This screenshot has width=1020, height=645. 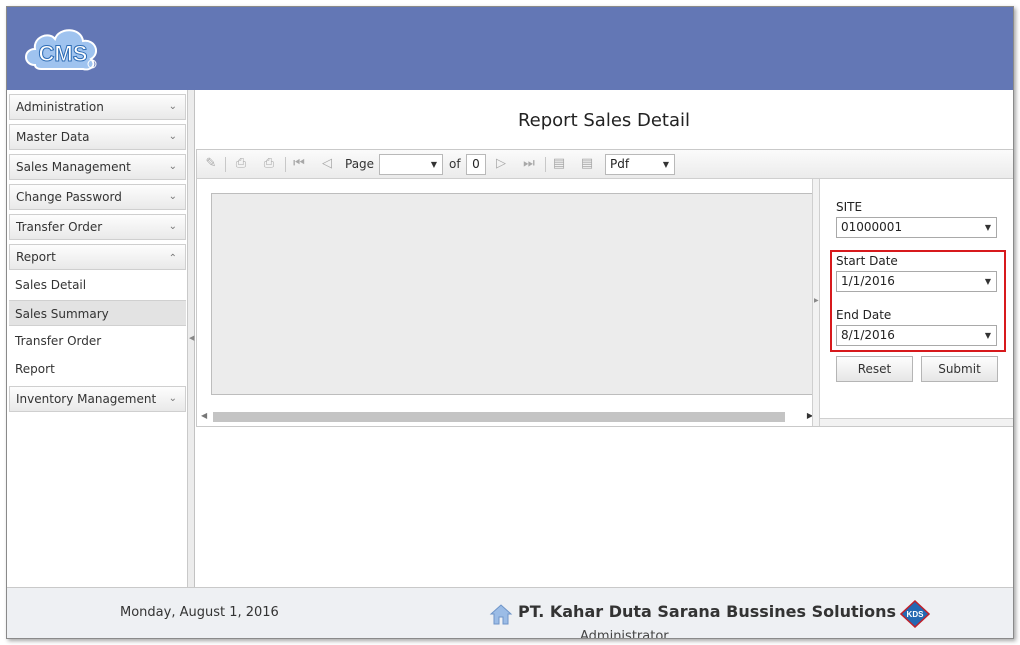 What do you see at coordinates (510, 48) in the screenshot?
I see `header-bar: CMS` at bounding box center [510, 48].